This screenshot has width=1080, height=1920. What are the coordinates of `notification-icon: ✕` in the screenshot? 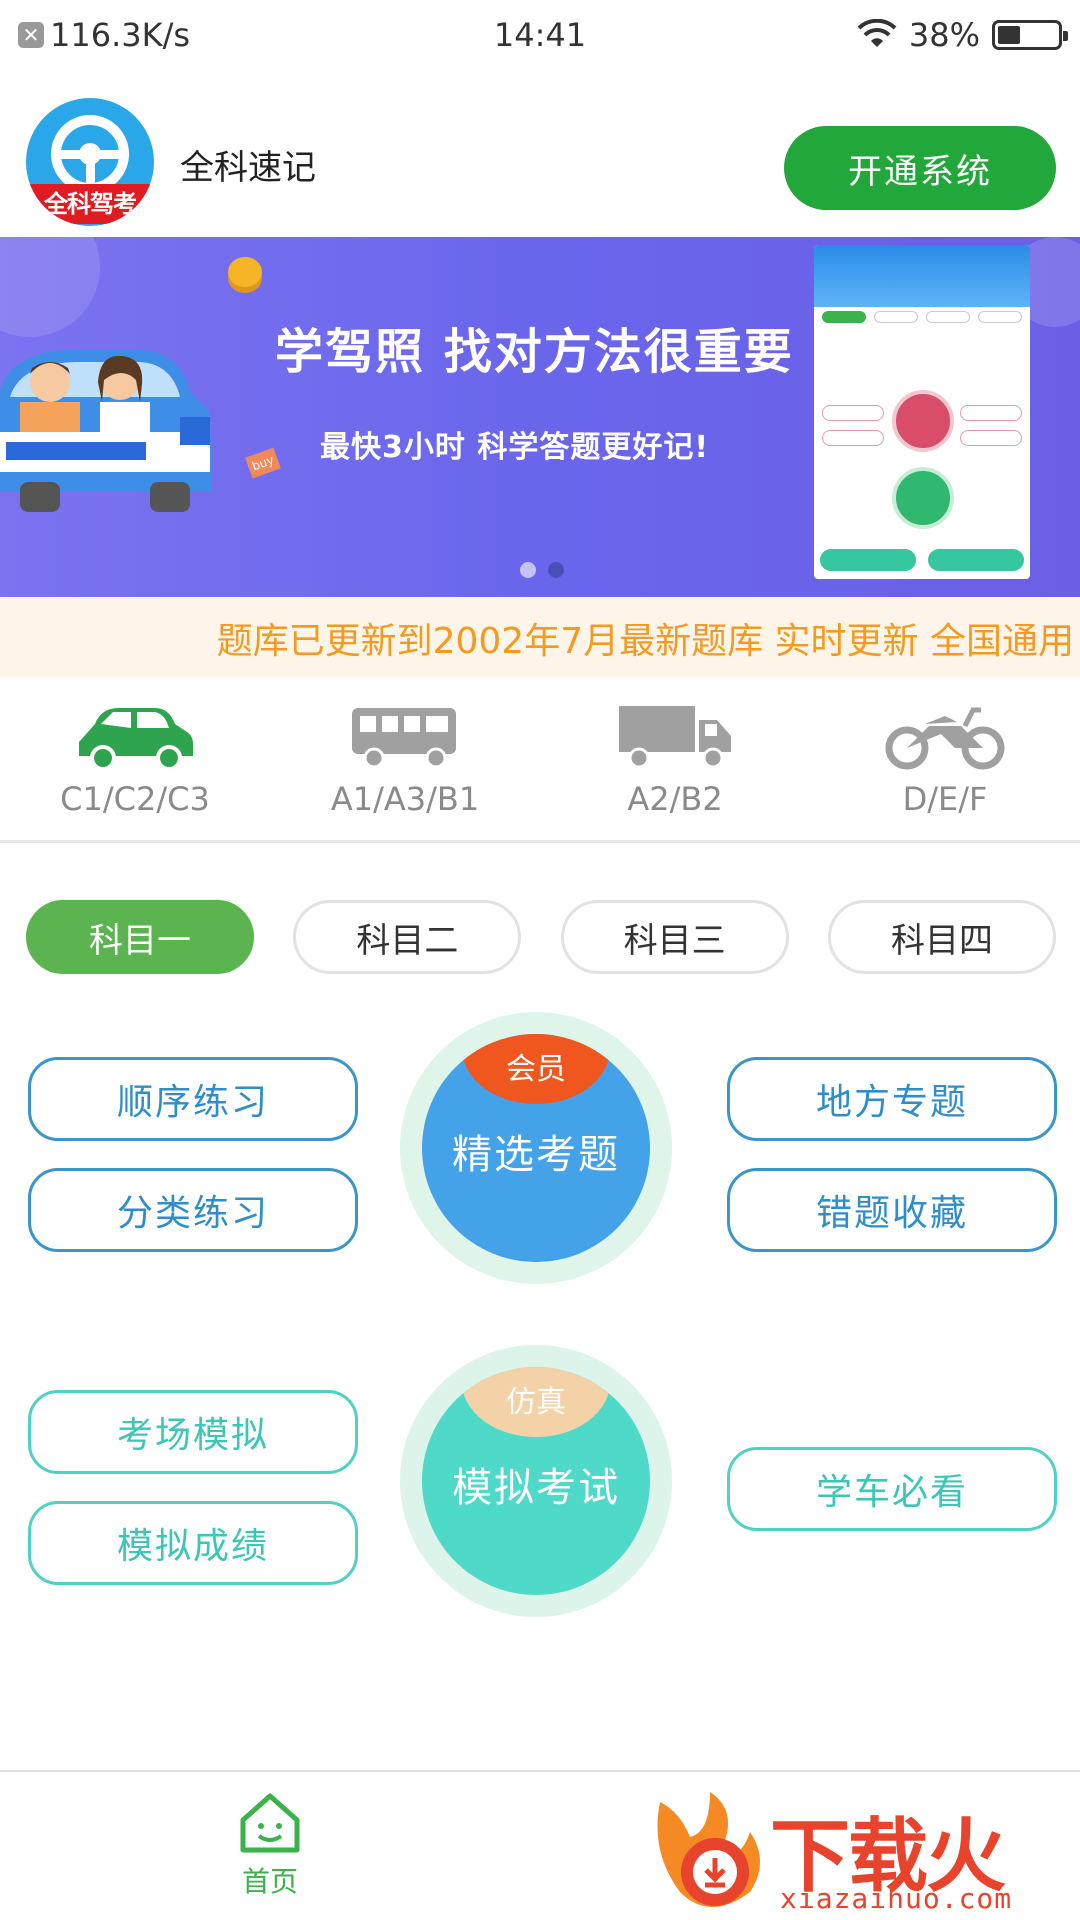 It's located at (31, 35).